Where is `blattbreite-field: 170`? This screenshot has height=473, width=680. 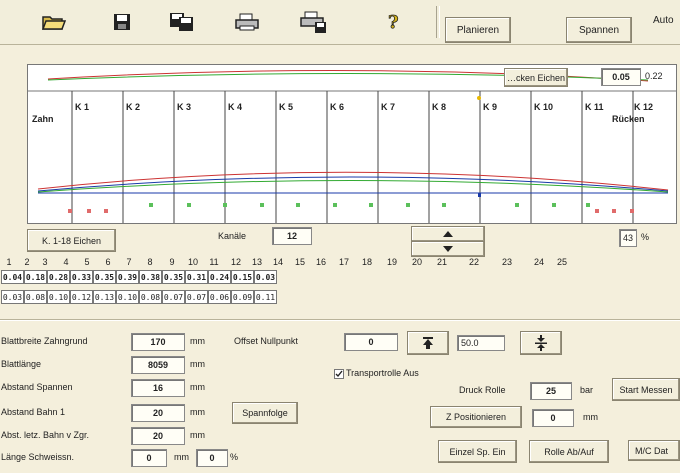 blattbreite-field: 170 is located at coordinates (158, 342).